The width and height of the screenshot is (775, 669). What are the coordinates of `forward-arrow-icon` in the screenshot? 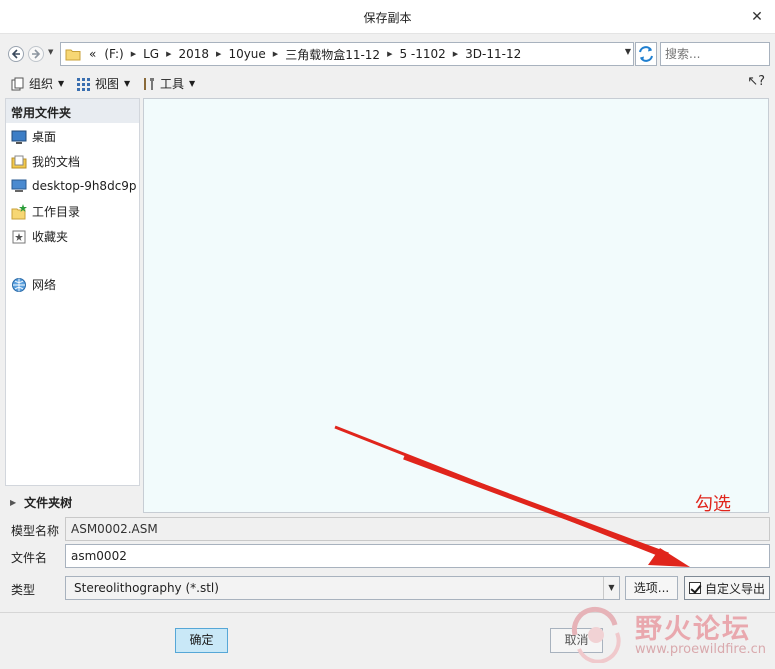 It's located at (36, 54).